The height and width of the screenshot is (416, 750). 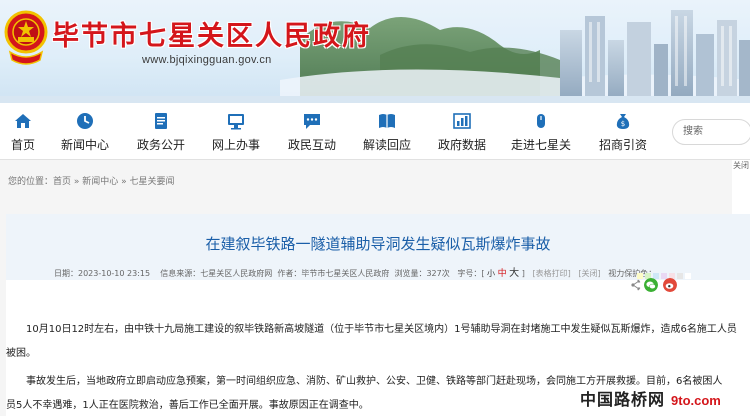 What do you see at coordinates (541, 134) in the screenshot?
I see `nav-item-about: 走进七星关` at bounding box center [541, 134].